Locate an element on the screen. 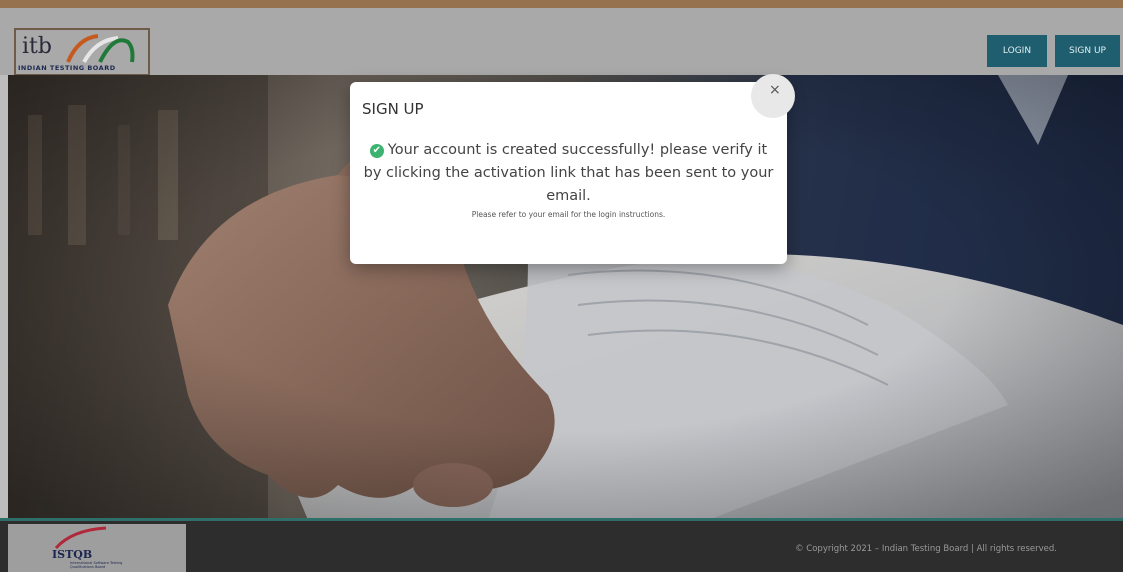 This screenshot has height=572, width=1123. logo-text: itb is located at coordinates (37, 46).